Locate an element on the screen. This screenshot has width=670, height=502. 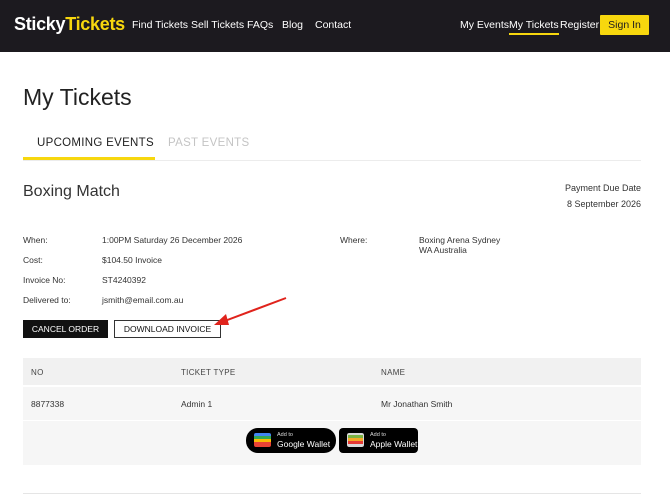
column-header-no: NO is located at coordinates (37, 372).